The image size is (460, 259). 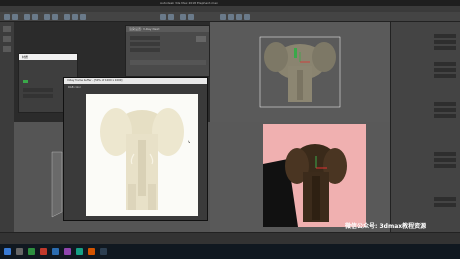 I want to click on 3dsmax-icon, so click(x=103, y=251).